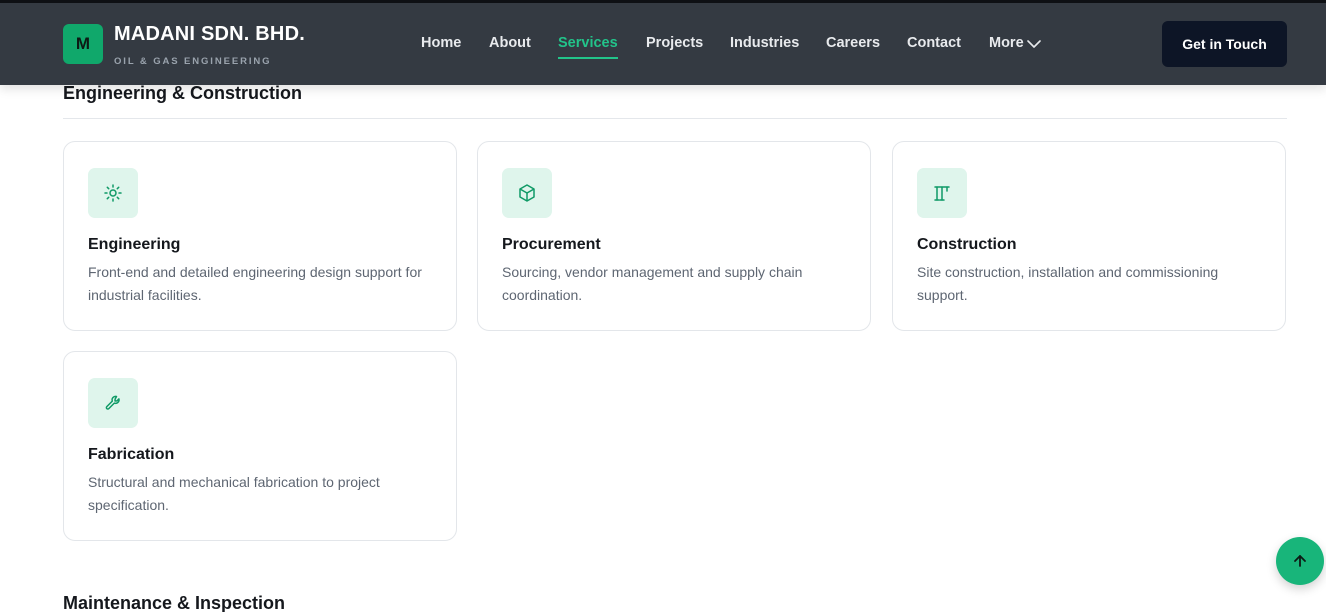 The image size is (1326, 612). What do you see at coordinates (674, 43) in the screenshot?
I see `nav-projects: Projects` at bounding box center [674, 43].